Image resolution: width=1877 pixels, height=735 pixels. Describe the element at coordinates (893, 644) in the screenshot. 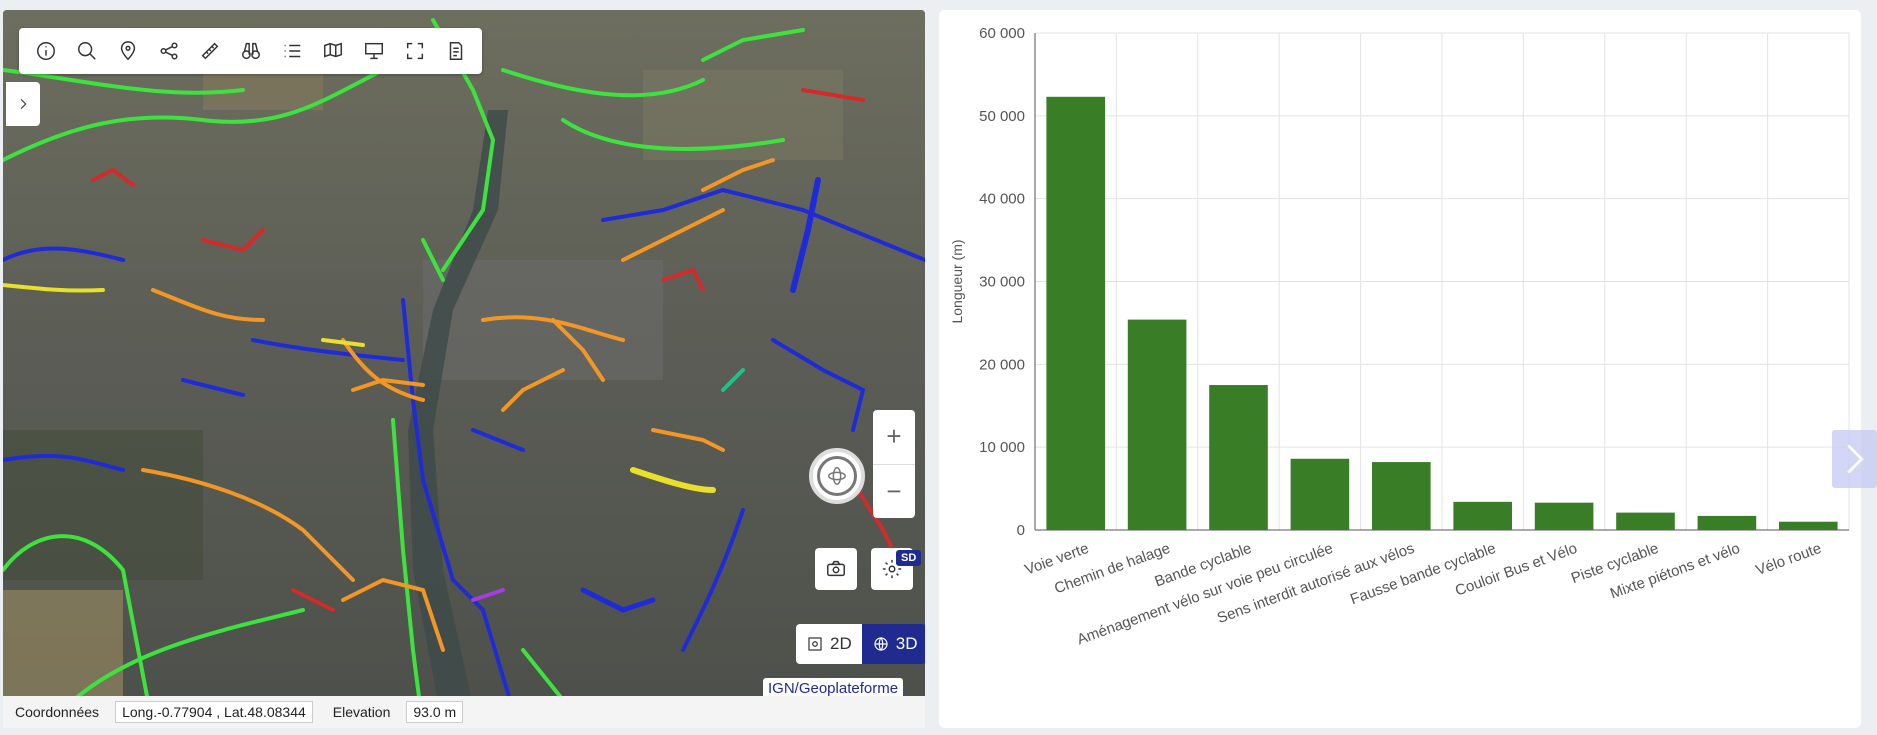

I see `mode-3d-button: 3D` at that location.